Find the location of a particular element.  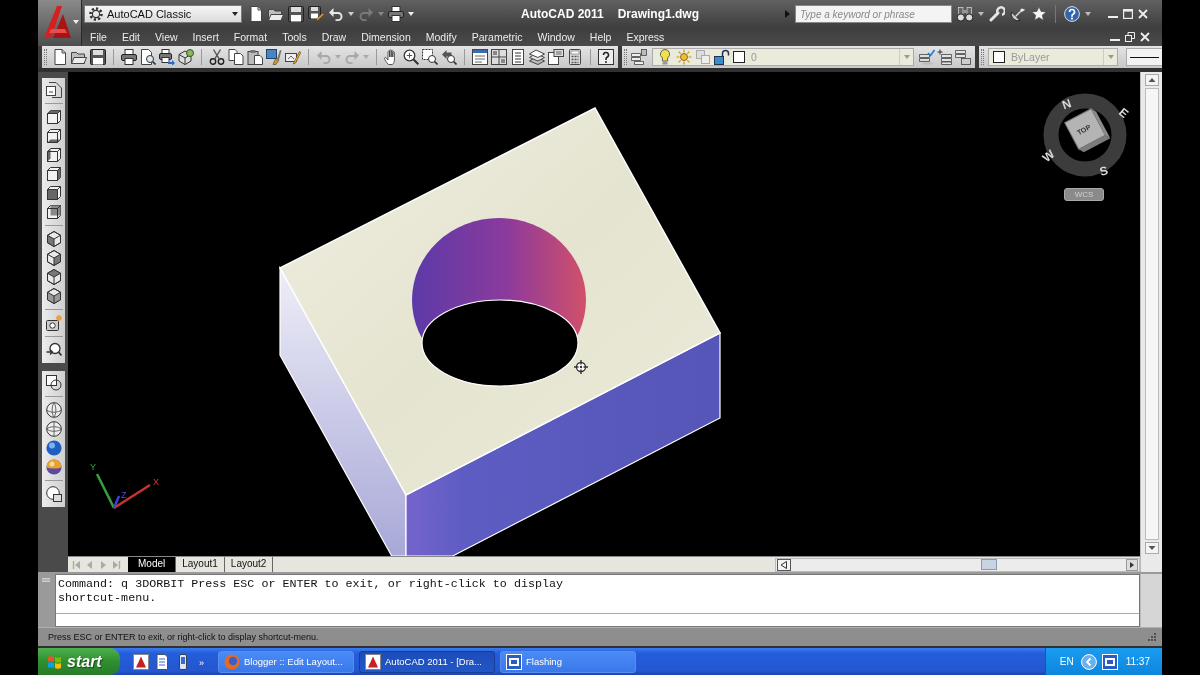

printer-icon is located at coordinates (396, 14).